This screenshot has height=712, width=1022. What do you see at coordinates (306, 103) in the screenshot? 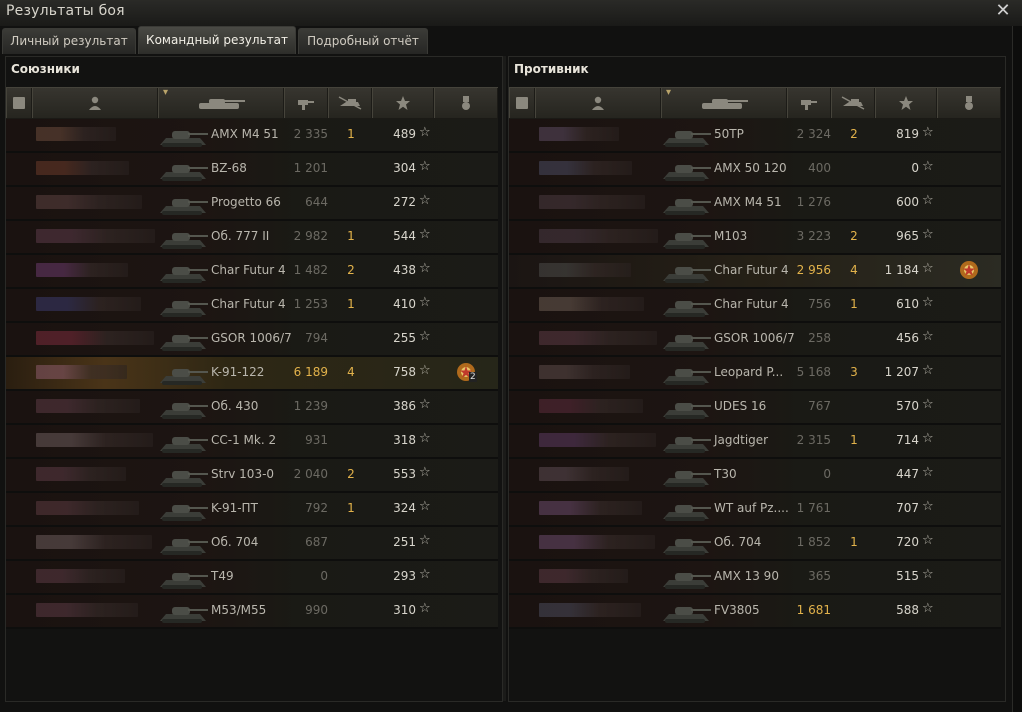
I see `allies-damage-column` at bounding box center [306, 103].